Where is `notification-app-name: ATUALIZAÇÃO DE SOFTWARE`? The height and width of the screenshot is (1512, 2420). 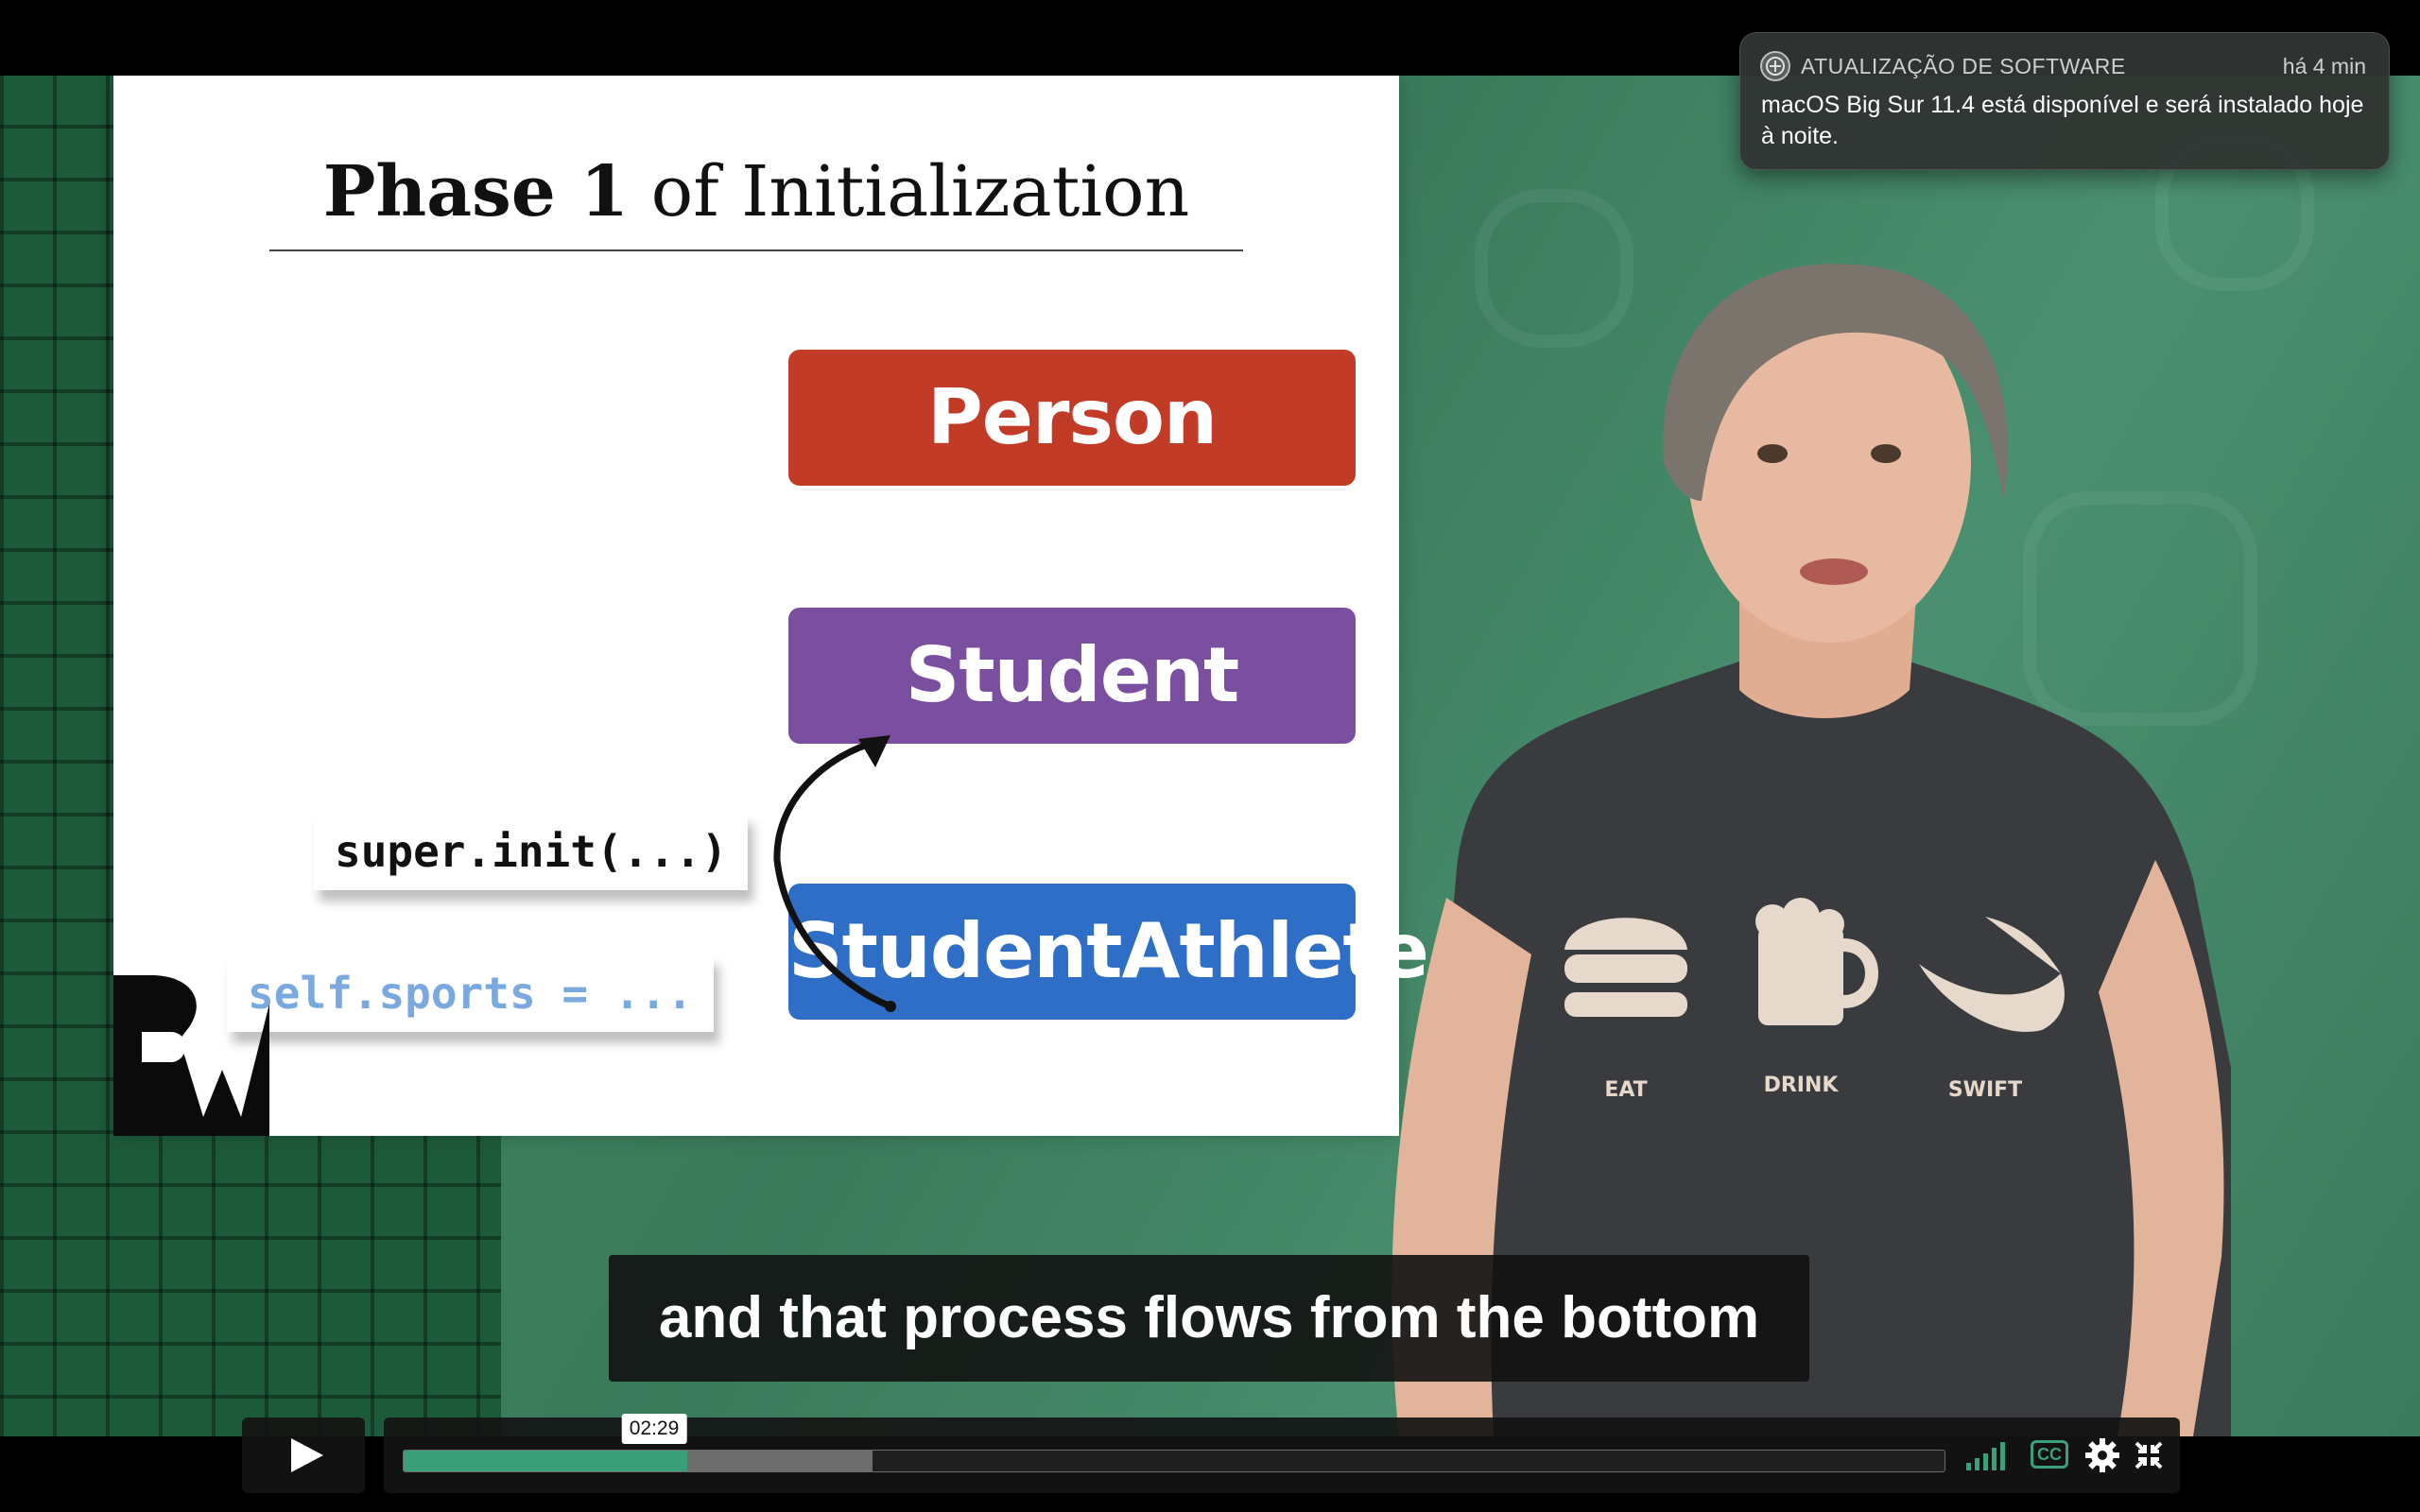
notification-app-name: ATUALIZAÇÃO DE SOFTWARE is located at coordinates (1963, 66).